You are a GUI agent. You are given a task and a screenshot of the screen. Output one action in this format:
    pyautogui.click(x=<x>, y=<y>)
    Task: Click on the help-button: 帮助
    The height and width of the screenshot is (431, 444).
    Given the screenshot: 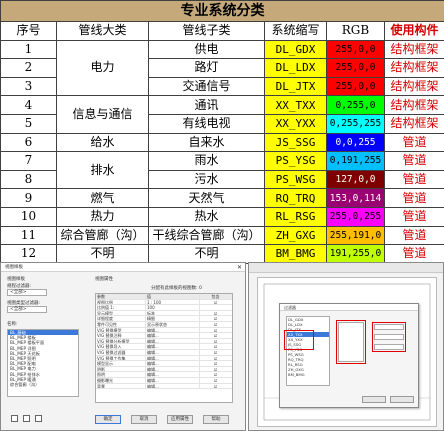 What is the action you would take?
    pyautogui.click(x=216, y=419)
    